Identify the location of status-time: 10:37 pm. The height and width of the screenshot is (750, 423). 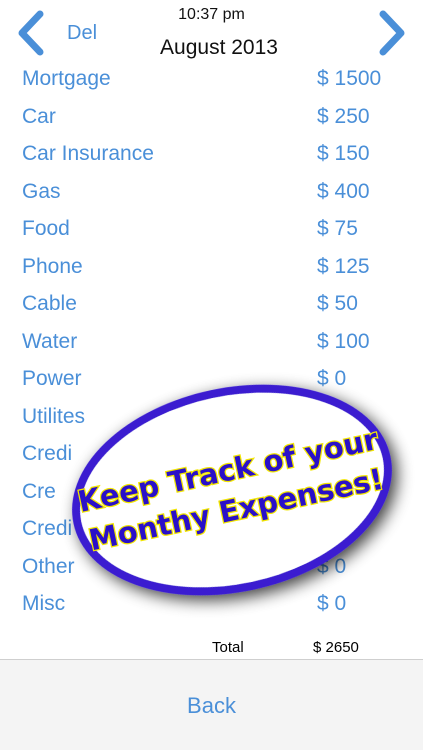
(211, 14).